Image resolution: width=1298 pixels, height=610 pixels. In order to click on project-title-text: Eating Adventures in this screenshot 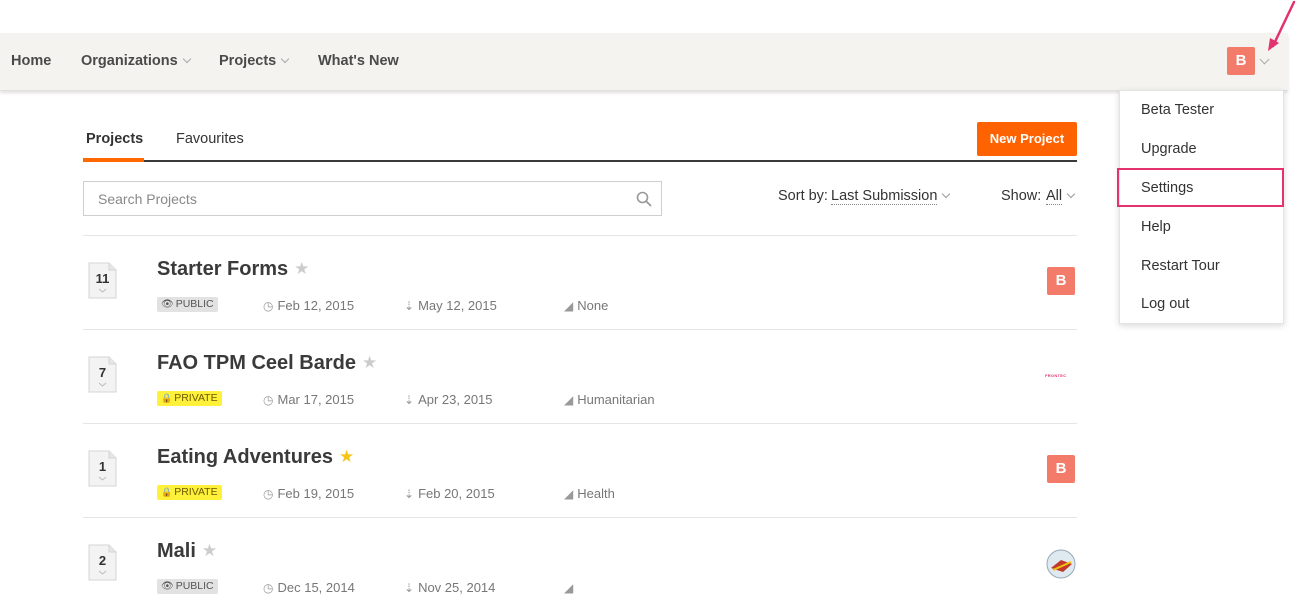, I will do `click(245, 457)`.